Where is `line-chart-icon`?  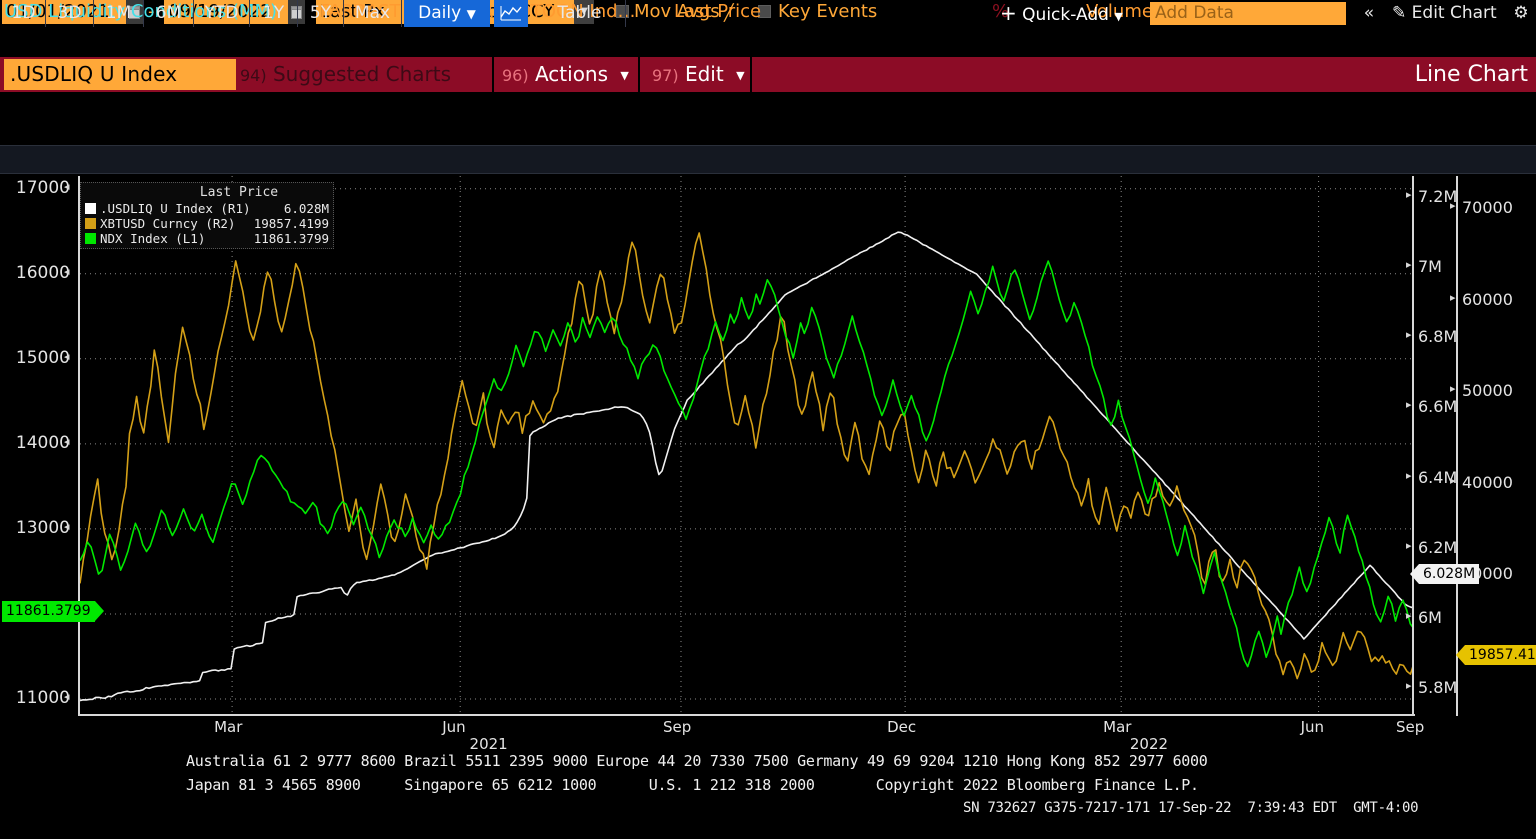 line-chart-icon is located at coordinates (511, 13).